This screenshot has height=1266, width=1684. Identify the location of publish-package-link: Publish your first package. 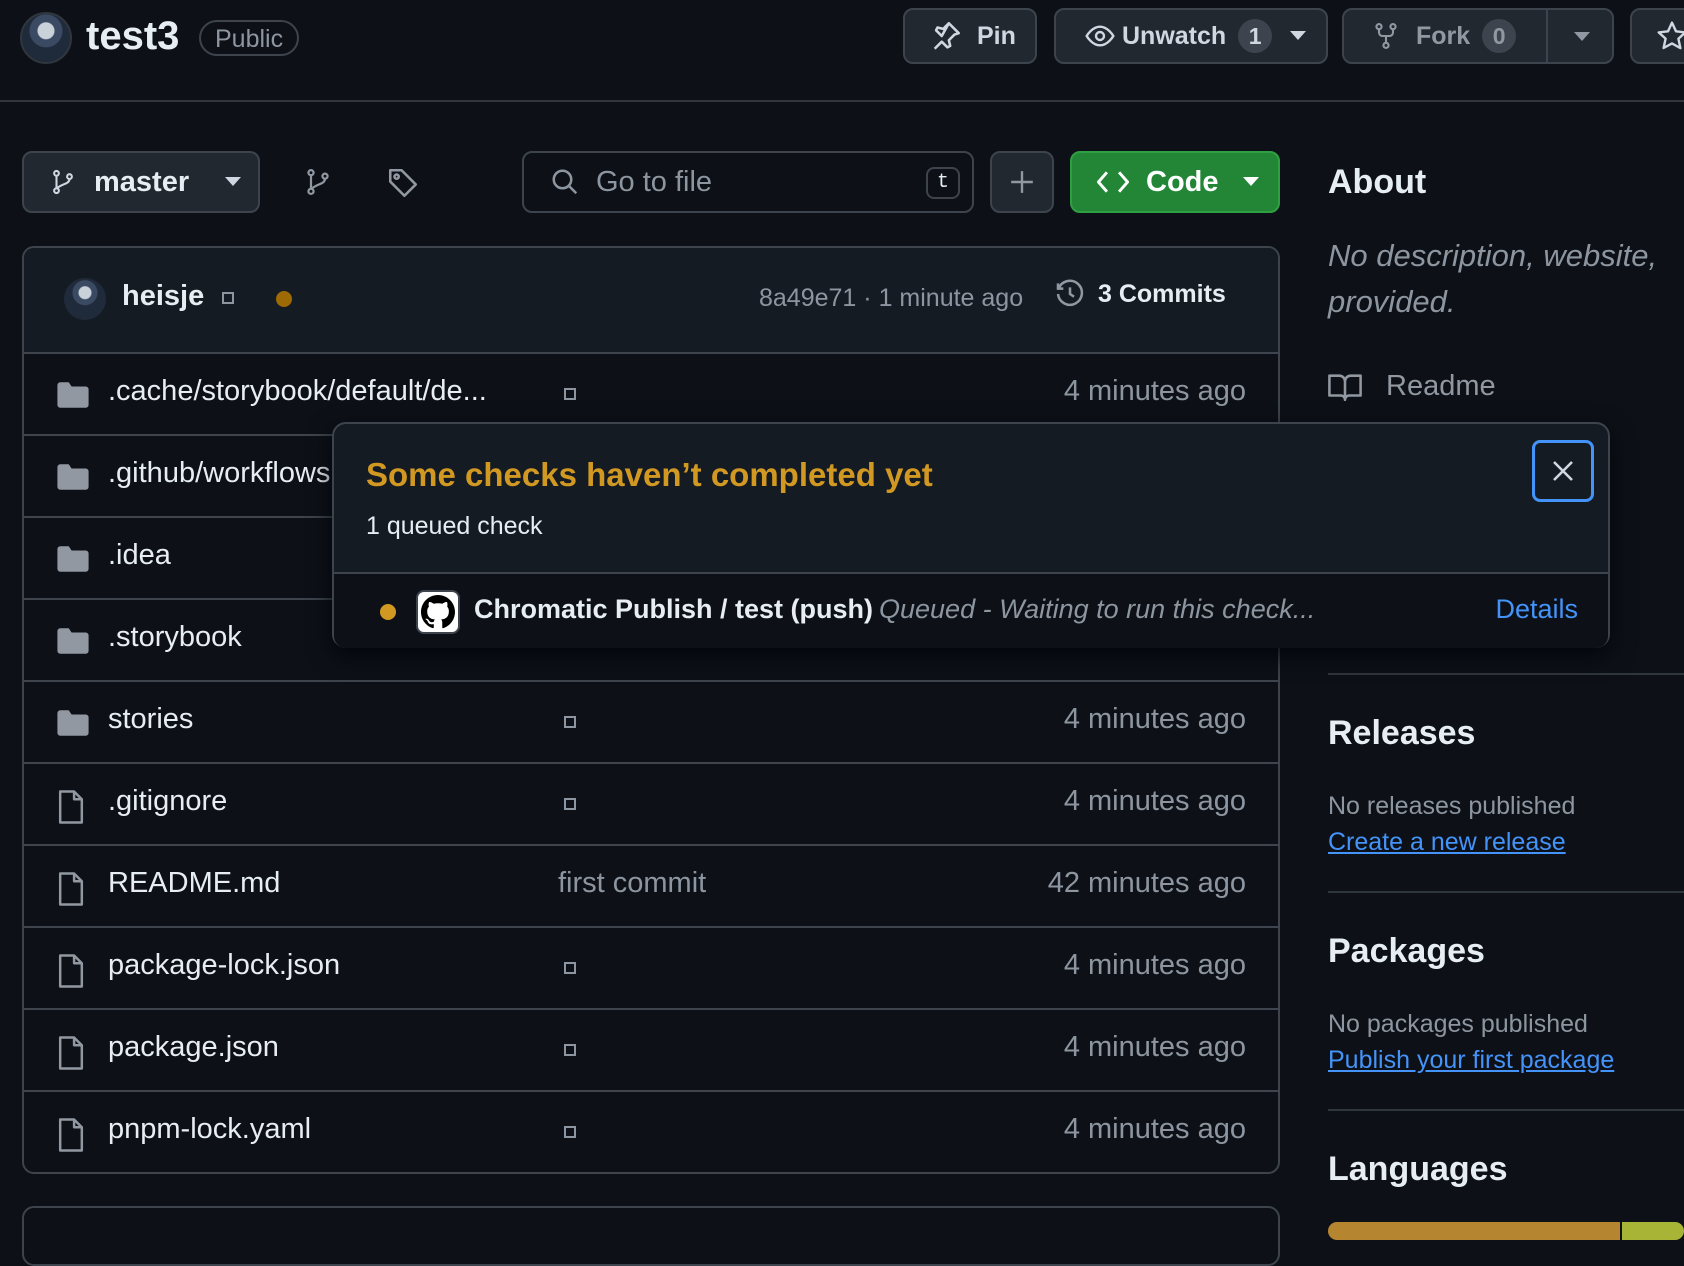
(1471, 1060).